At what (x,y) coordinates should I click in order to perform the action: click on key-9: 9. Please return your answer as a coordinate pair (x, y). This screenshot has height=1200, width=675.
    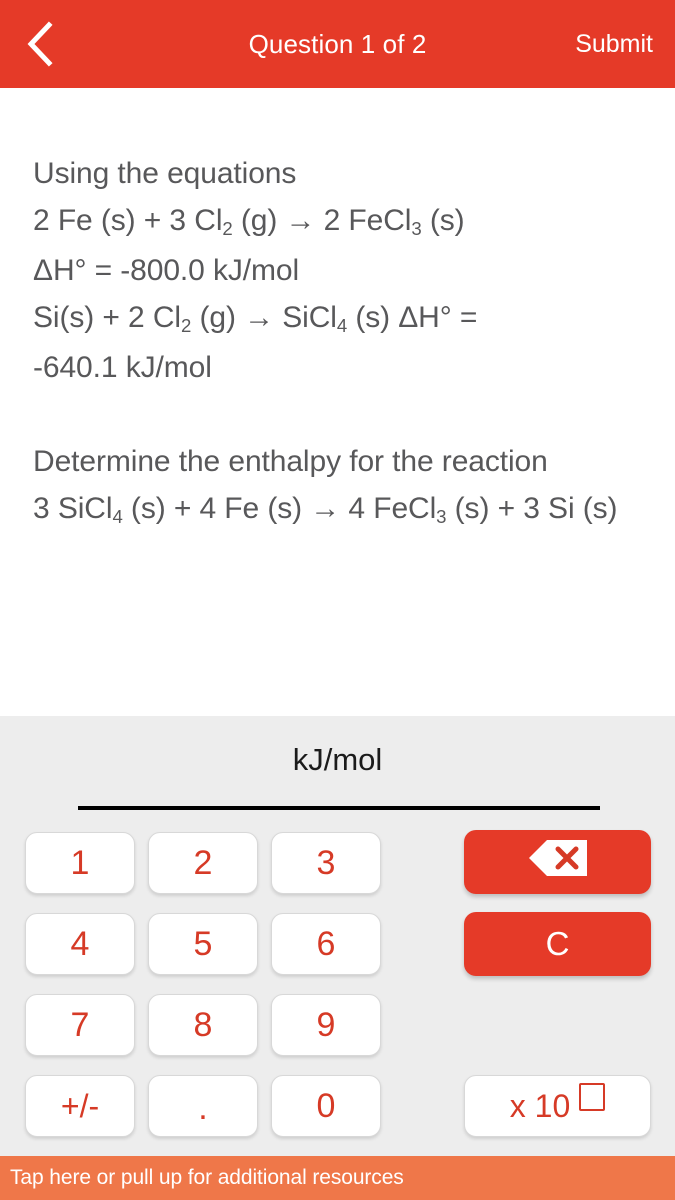
    Looking at the image, I should click on (326, 1025).